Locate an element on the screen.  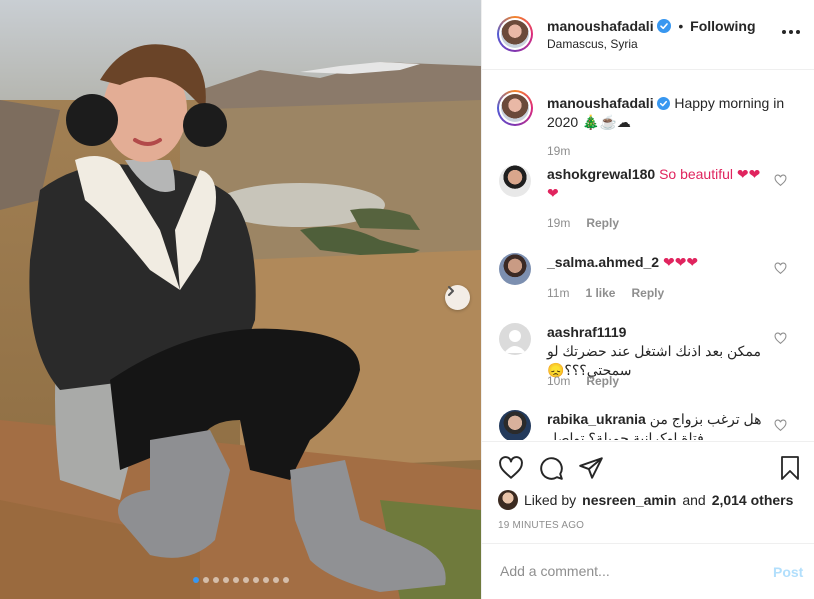
comment-likes-count: 1 like is located at coordinates (600, 293).